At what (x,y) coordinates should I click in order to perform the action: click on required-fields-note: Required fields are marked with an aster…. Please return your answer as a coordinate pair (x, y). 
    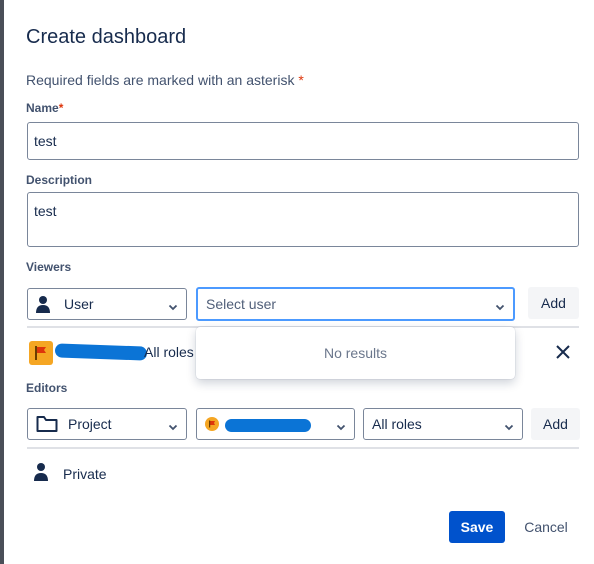
    Looking at the image, I should click on (165, 80).